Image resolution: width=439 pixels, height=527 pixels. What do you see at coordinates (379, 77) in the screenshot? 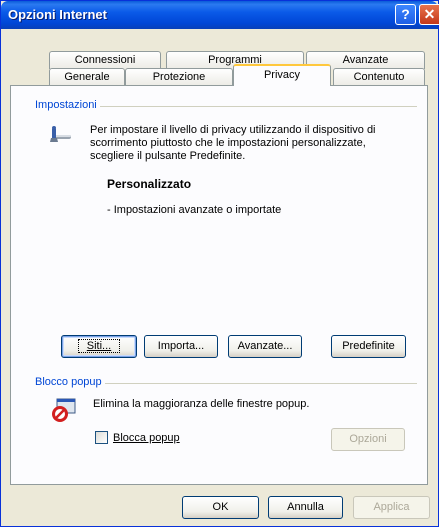
I see `tab-contenuto: Contenuto` at bounding box center [379, 77].